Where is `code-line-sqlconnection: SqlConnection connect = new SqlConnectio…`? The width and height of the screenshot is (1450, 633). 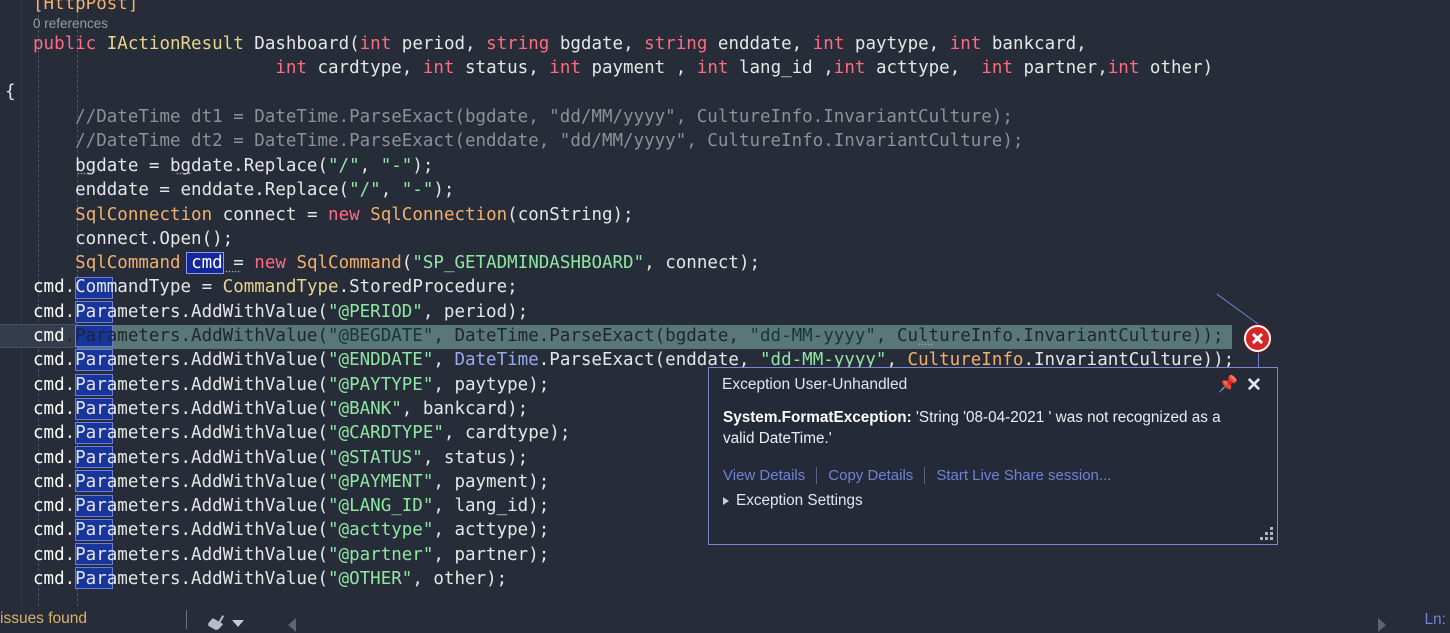 code-line-sqlconnection: SqlConnection connect = new SqlConnectio… is located at coordinates (725, 215).